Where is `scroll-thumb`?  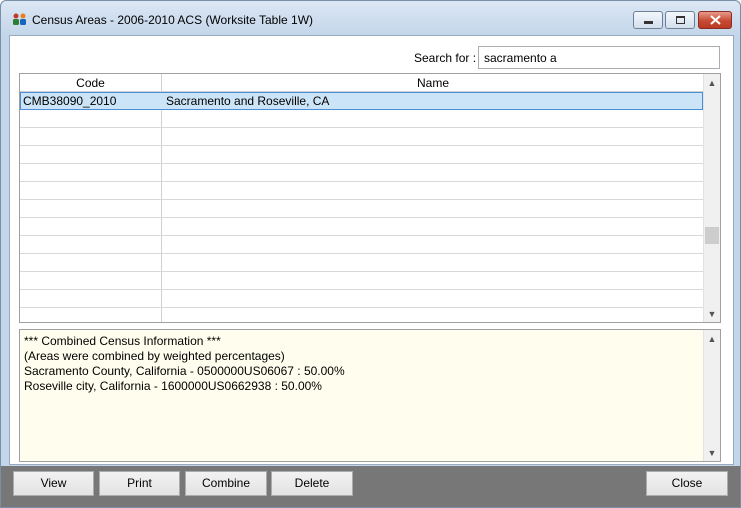
scroll-thumb is located at coordinates (712, 235).